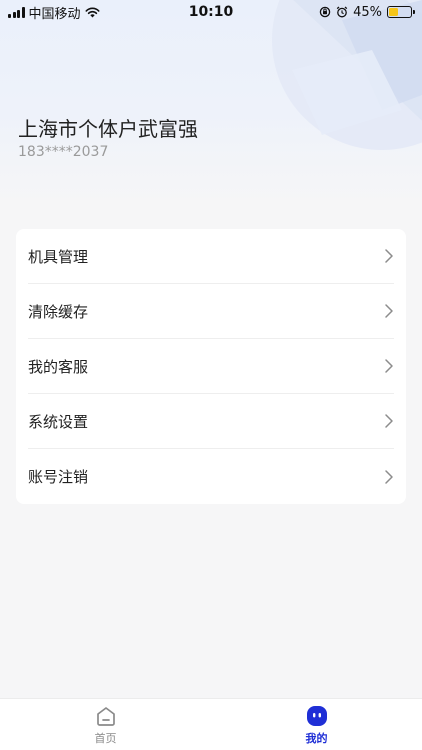 Image resolution: width=422 pixels, height=750 pixels. What do you see at coordinates (211, 476) in the screenshot?
I see `menu-item-account-cancellation: 账号注销` at bounding box center [211, 476].